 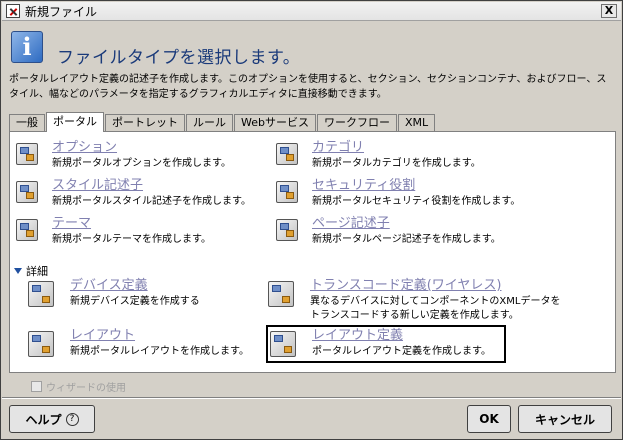 What do you see at coordinates (287, 192) in the screenshot?
I see `security-role-icon` at bounding box center [287, 192].